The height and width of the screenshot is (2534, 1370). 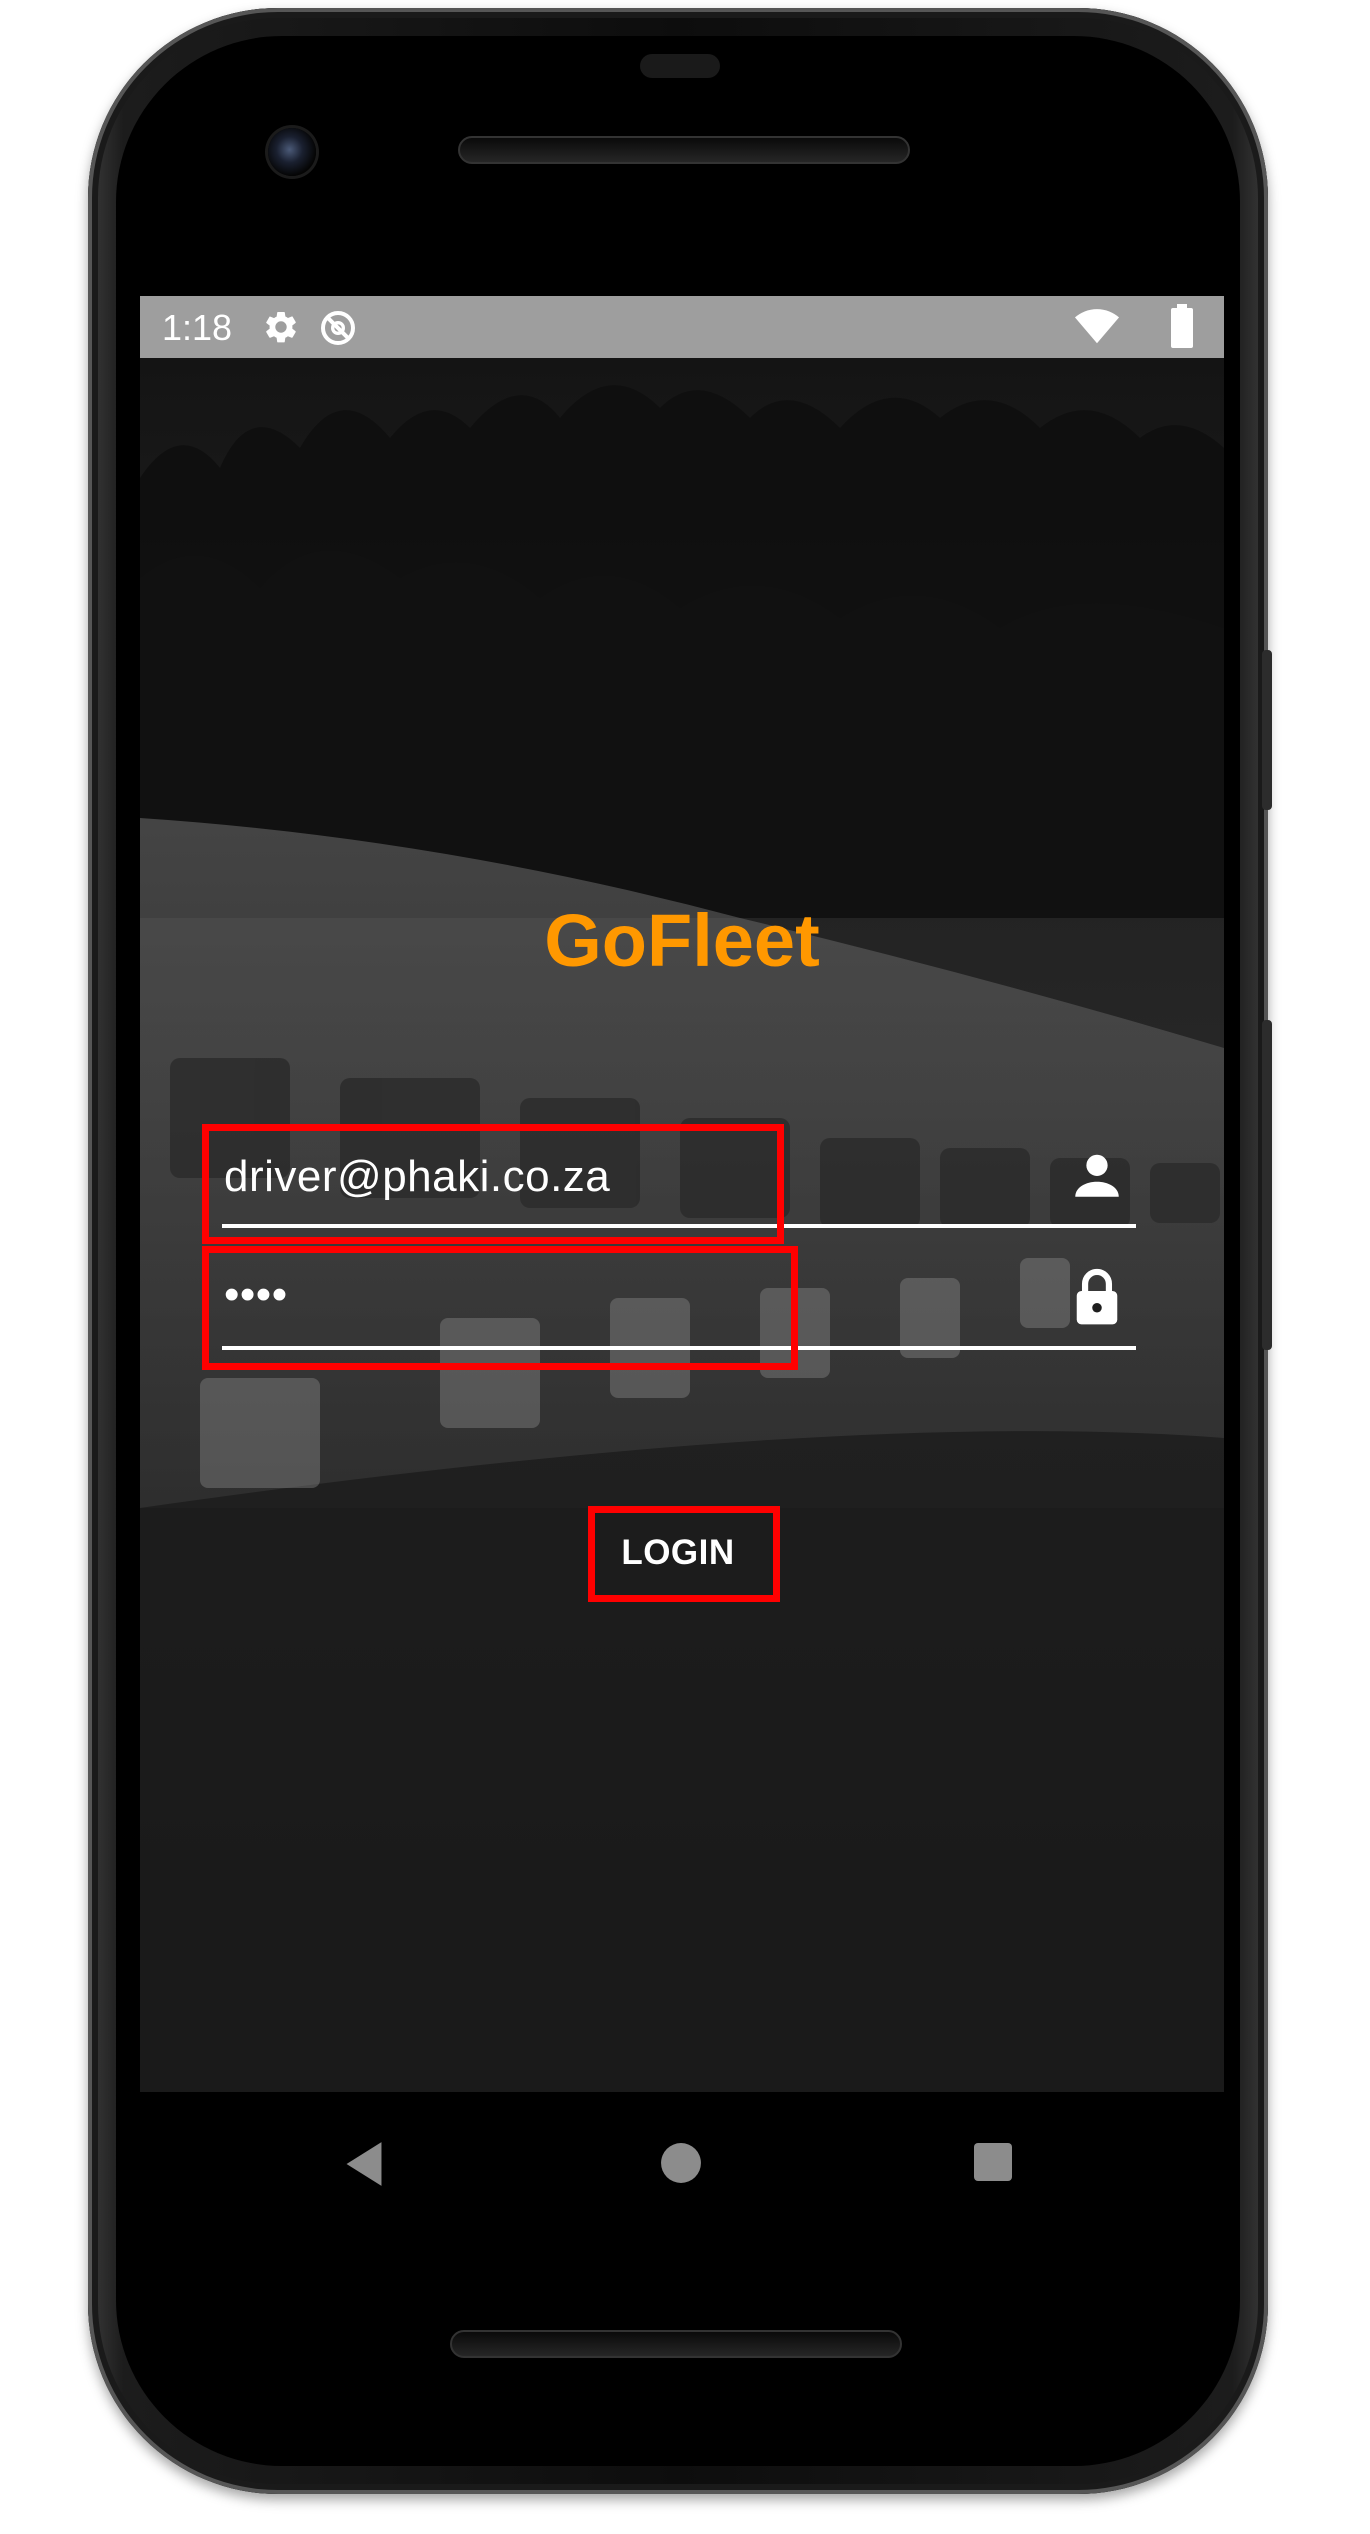 I want to click on volume-button, so click(x=1267, y=730).